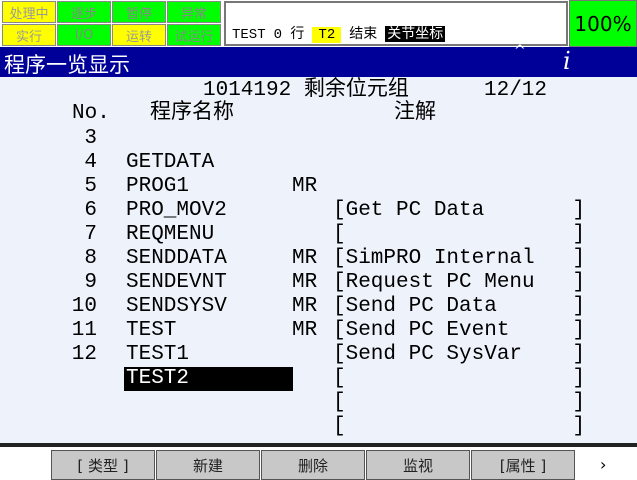  I want to click on program-no: 6, so click(90, 210).